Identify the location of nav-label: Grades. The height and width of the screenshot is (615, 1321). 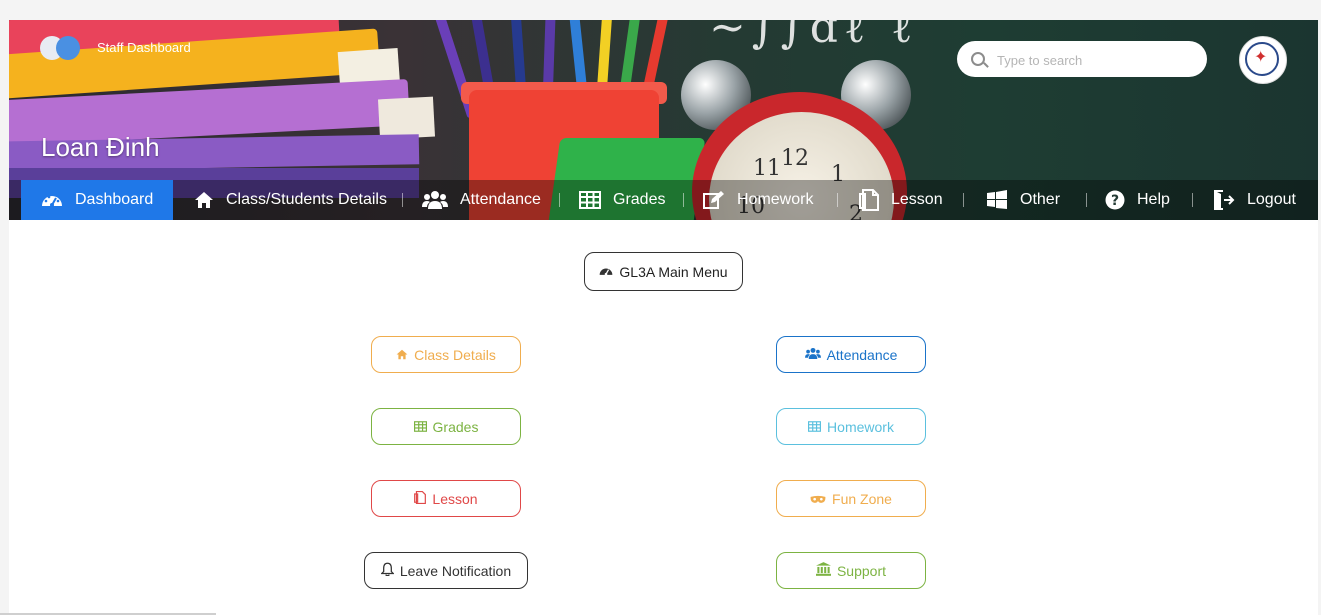
(639, 199).